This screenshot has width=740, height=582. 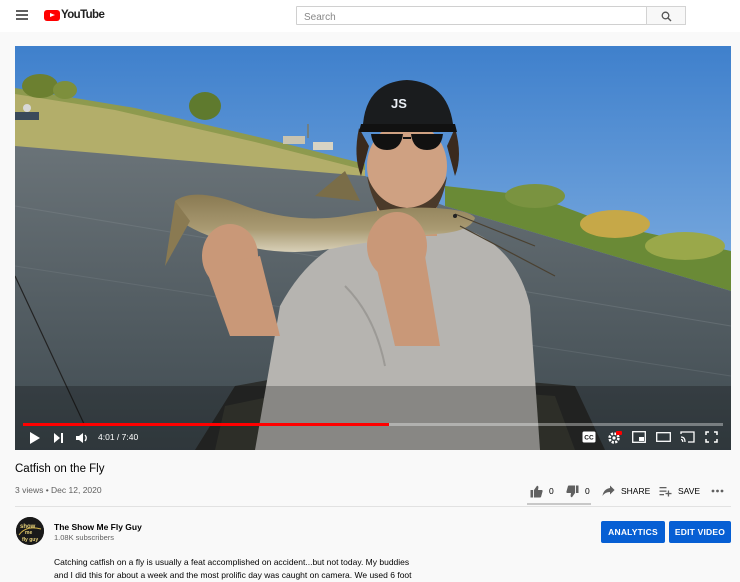 I want to click on cap-logo-text: JS, so click(x=399, y=103).